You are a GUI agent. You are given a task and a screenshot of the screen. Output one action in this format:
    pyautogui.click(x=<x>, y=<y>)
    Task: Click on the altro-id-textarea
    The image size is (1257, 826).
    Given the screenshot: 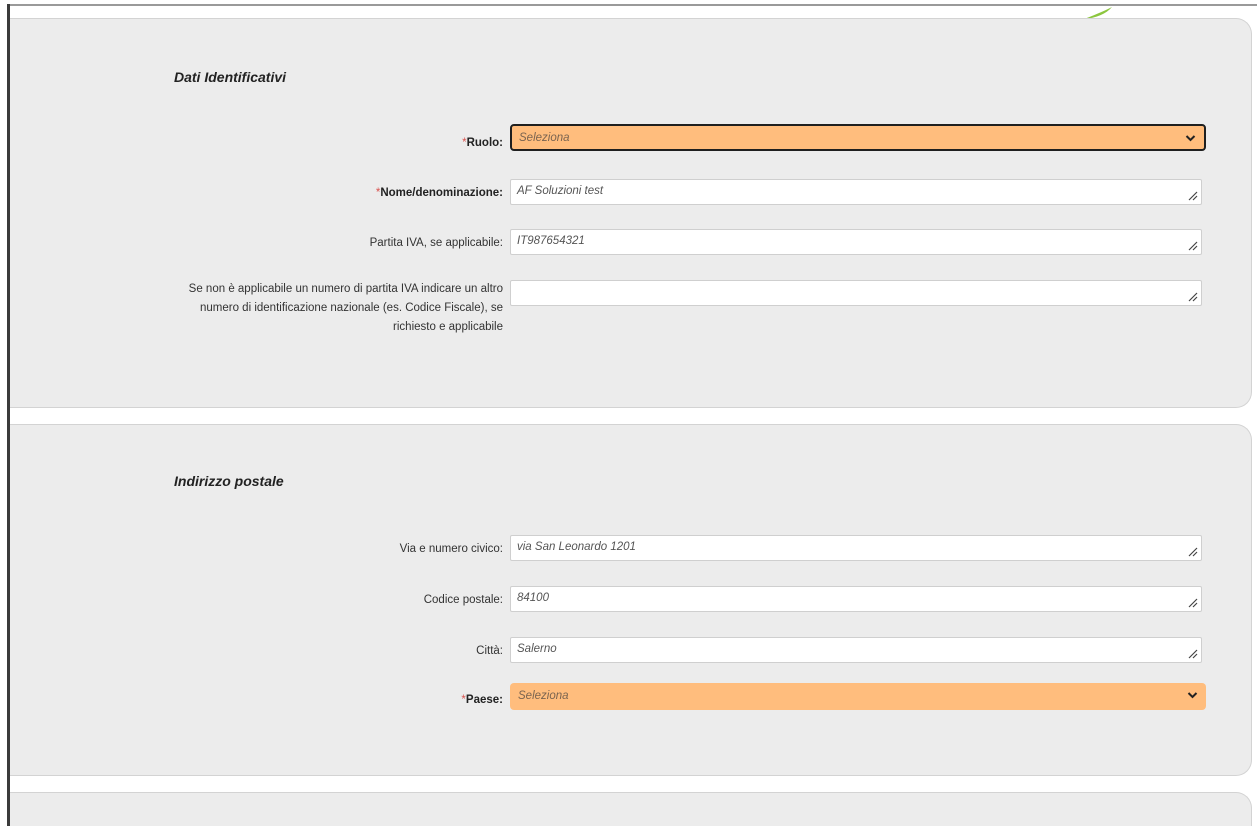 What is the action you would take?
    pyautogui.click(x=856, y=293)
    